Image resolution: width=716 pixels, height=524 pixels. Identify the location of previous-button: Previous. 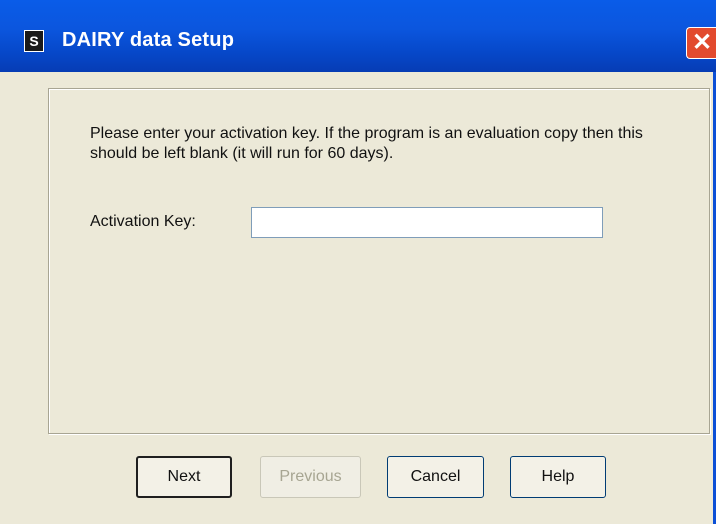
(310, 477).